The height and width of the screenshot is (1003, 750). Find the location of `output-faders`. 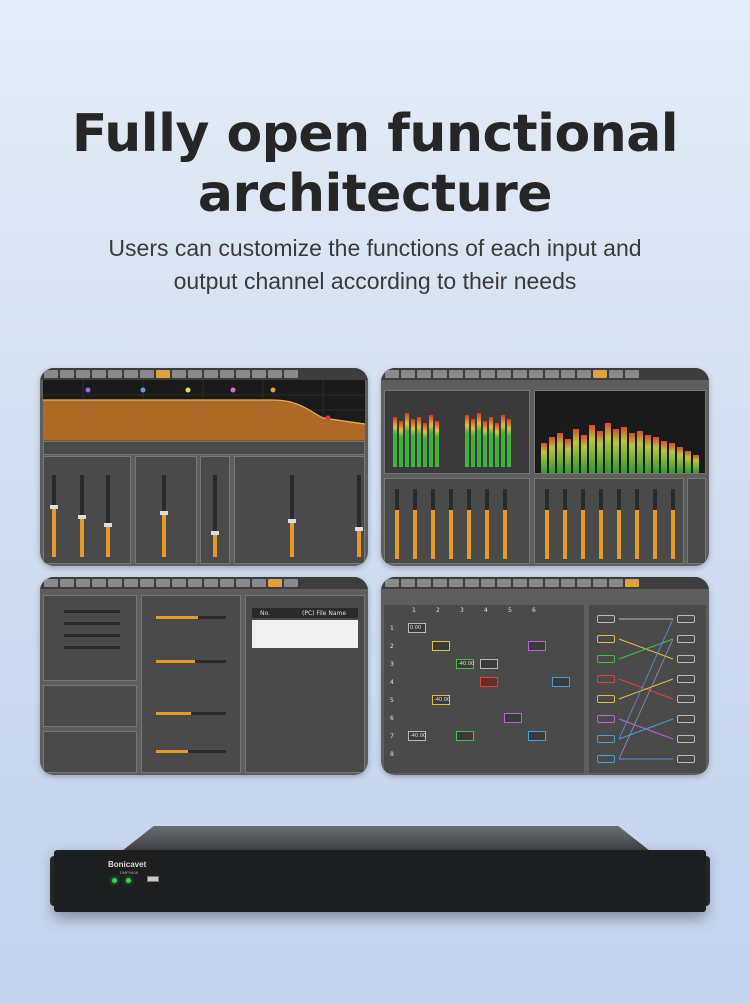

output-faders is located at coordinates (609, 521).